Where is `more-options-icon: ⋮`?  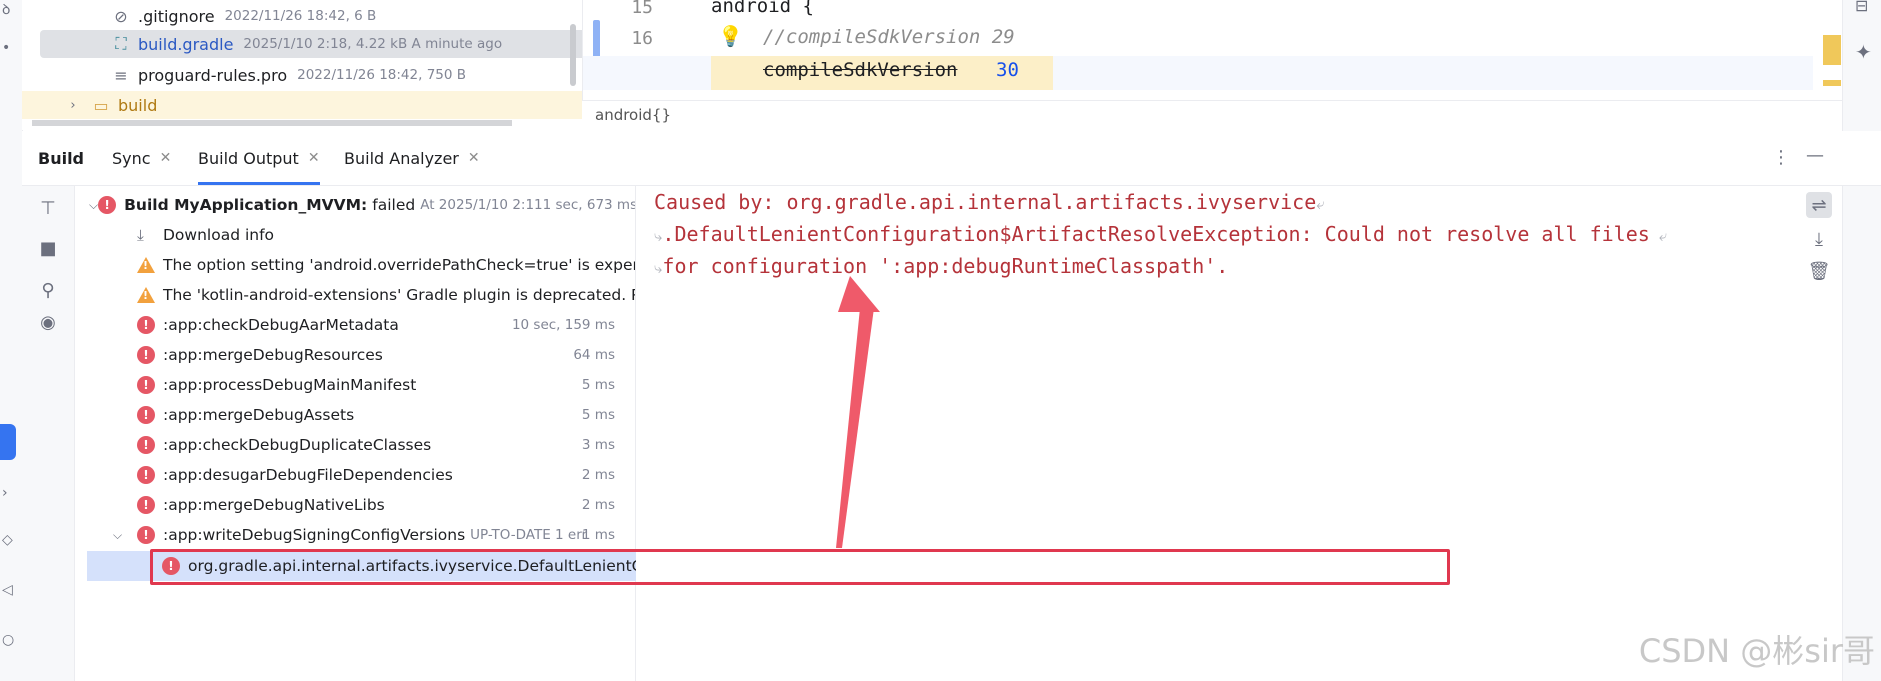
more-options-icon: ⋮ is located at coordinates (1781, 157).